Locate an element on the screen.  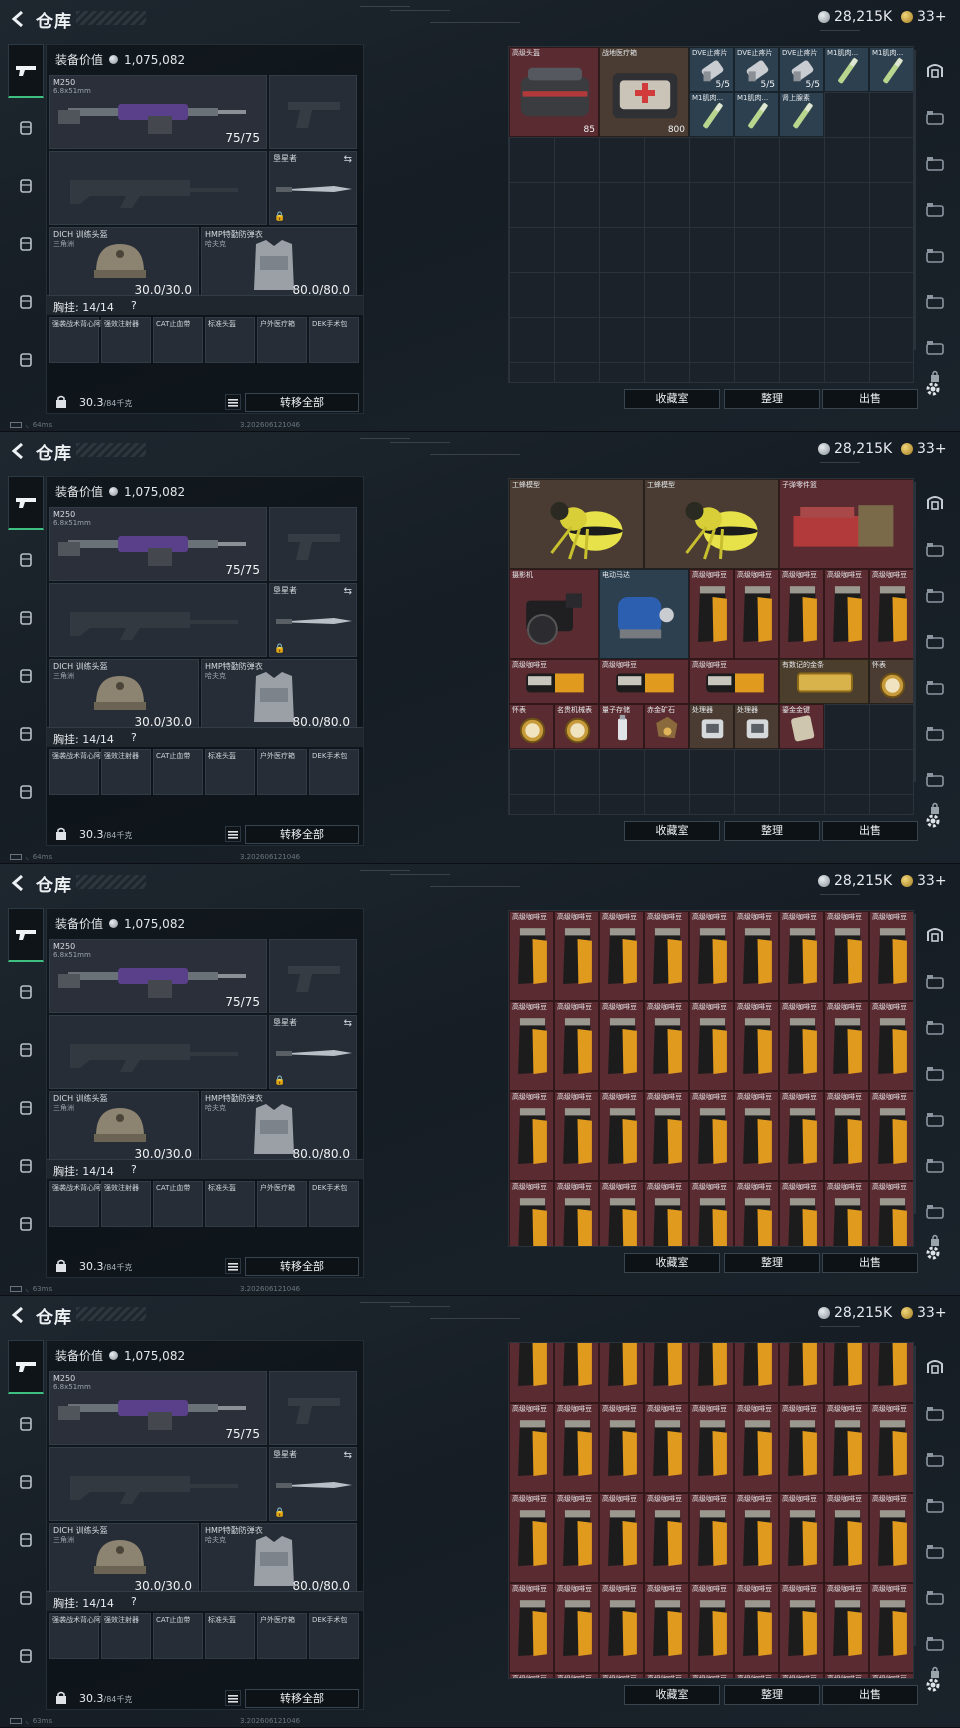
stash-item: 量子存储 is located at coordinates (621, 726).